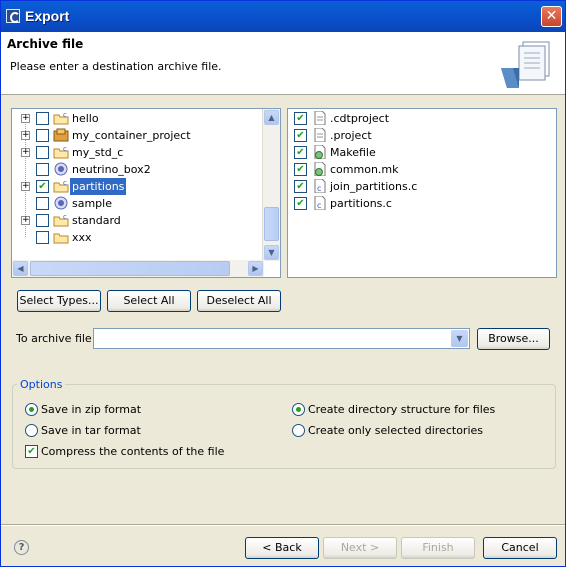 This screenshot has height=567, width=566. What do you see at coordinates (92, 203) in the screenshot?
I see `tree-item-label: sample` at bounding box center [92, 203].